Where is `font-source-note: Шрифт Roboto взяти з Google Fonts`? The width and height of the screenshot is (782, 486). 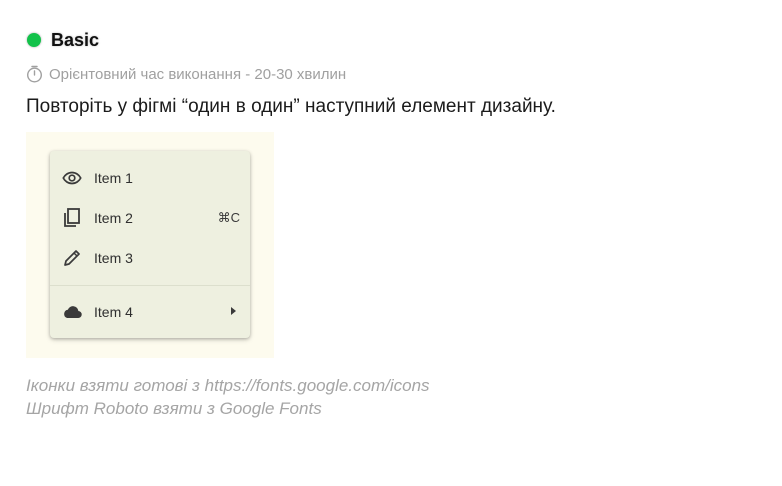 font-source-note: Шрифт Roboto взяти з Google Fonts is located at coordinates (174, 408).